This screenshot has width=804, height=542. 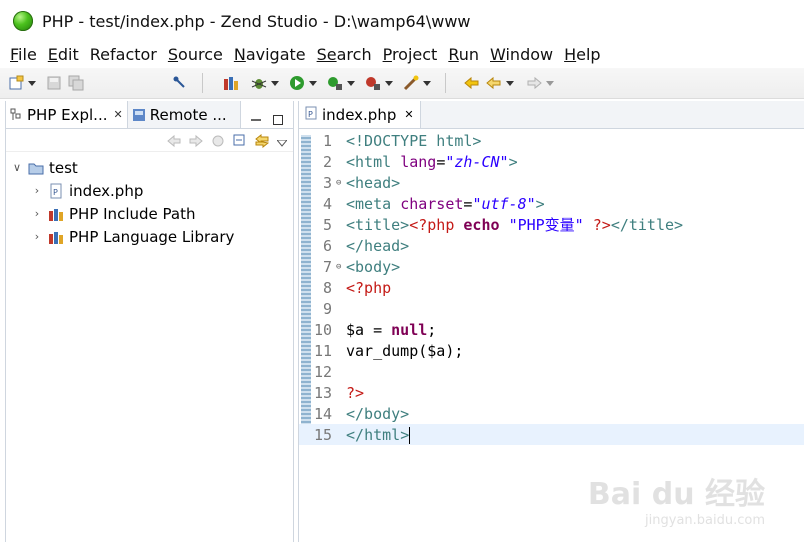 What do you see at coordinates (676, 494) in the screenshot?
I see `watermark-main: Bai du 经验` at bounding box center [676, 494].